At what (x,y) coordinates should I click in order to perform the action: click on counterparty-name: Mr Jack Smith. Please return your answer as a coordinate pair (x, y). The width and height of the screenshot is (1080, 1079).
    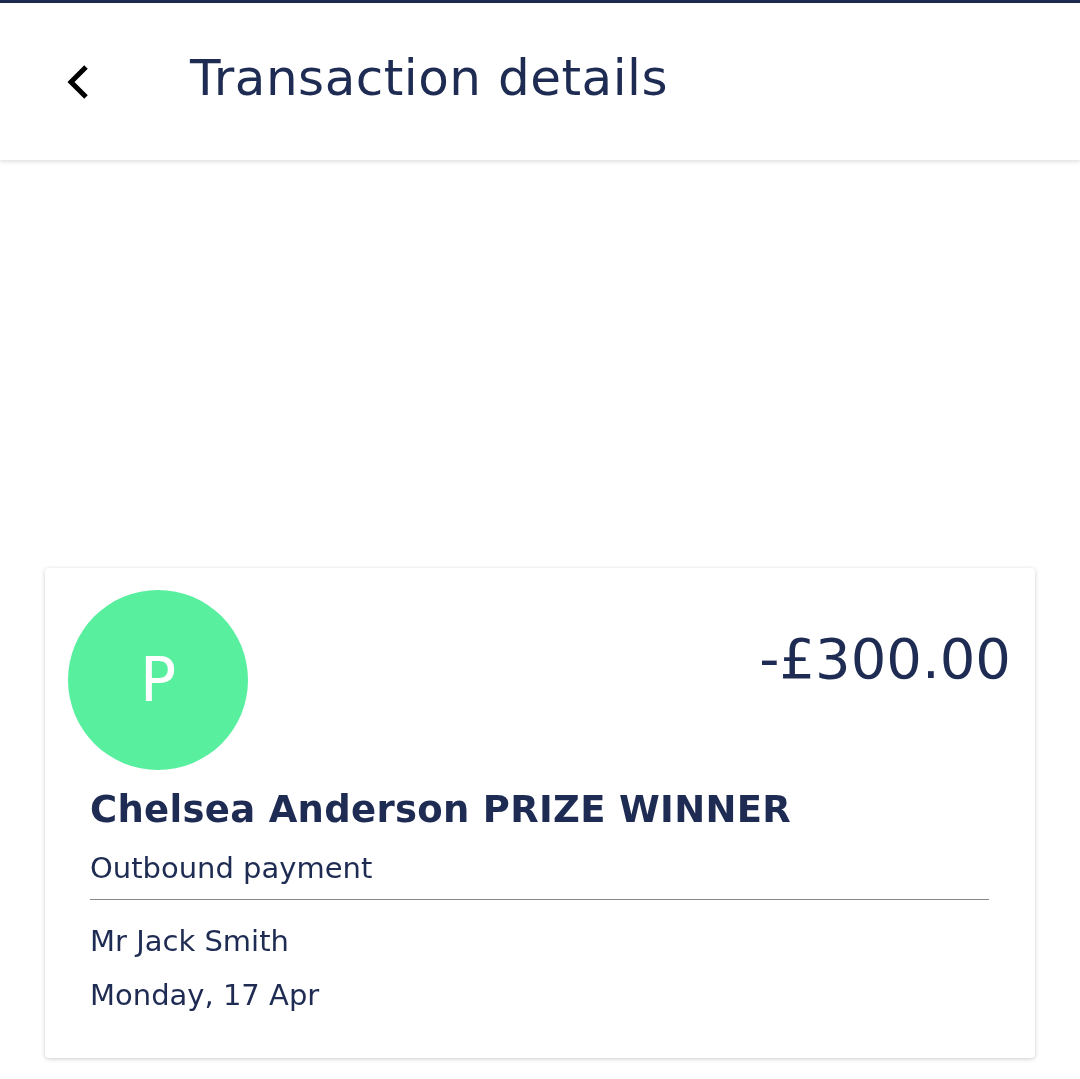
    Looking at the image, I should click on (190, 941).